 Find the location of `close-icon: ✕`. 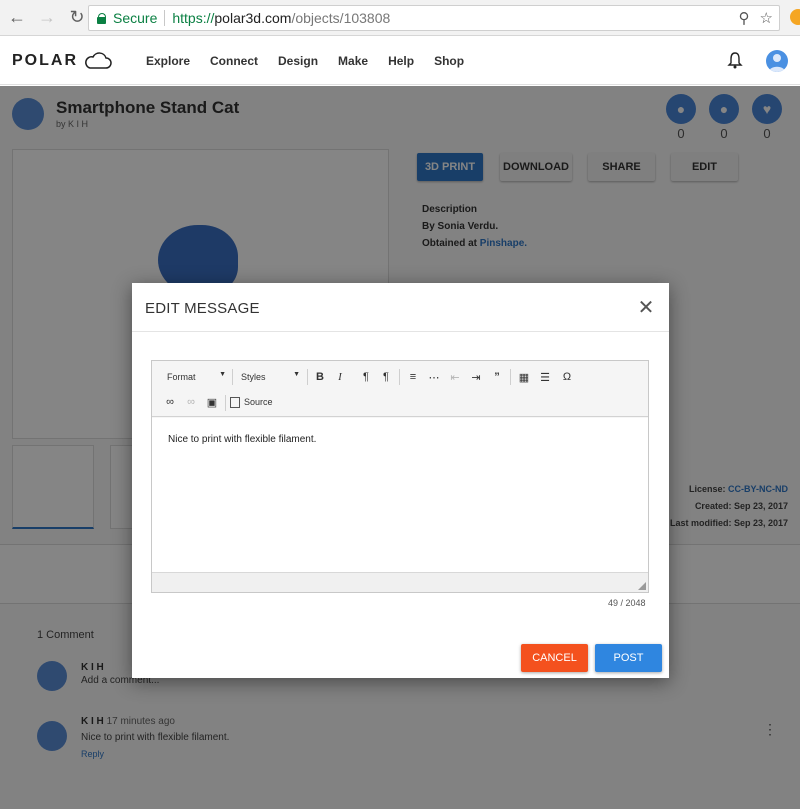

close-icon: ✕ is located at coordinates (646, 307).